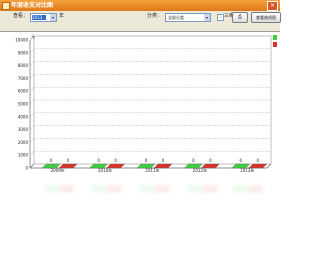 Image resolution: width=320 pixels, height=270 pixels. What do you see at coordinates (23, 155) in the screenshot?
I see `y-tick-label: 1000` at bounding box center [23, 155].